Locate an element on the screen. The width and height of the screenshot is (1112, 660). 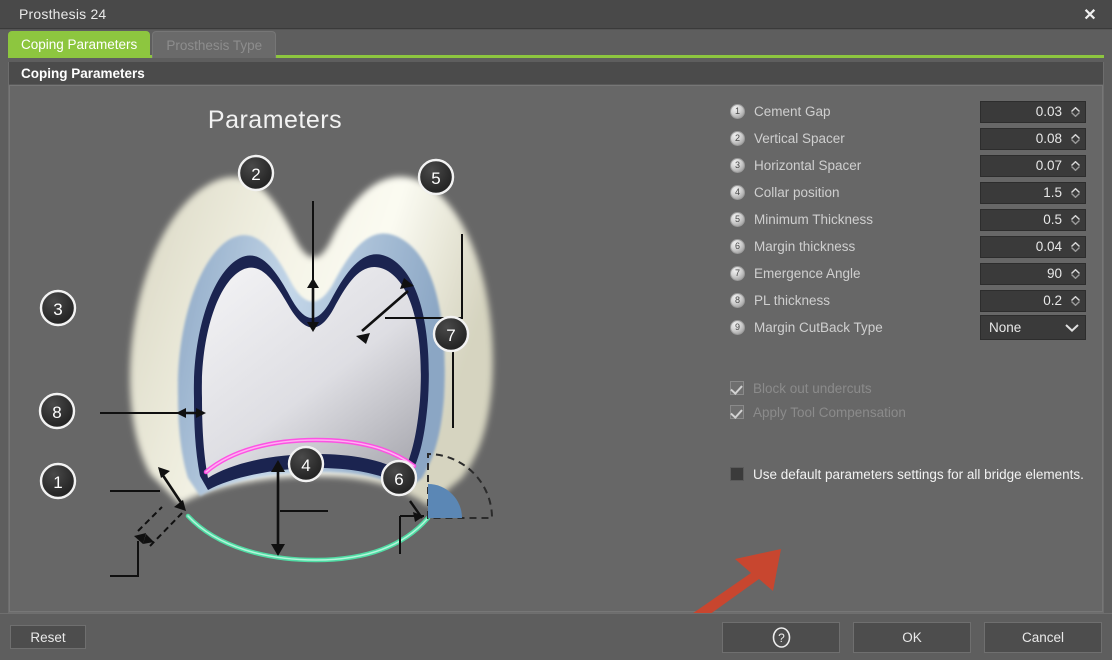
svg-text: 1 is located at coordinates (57, 482).